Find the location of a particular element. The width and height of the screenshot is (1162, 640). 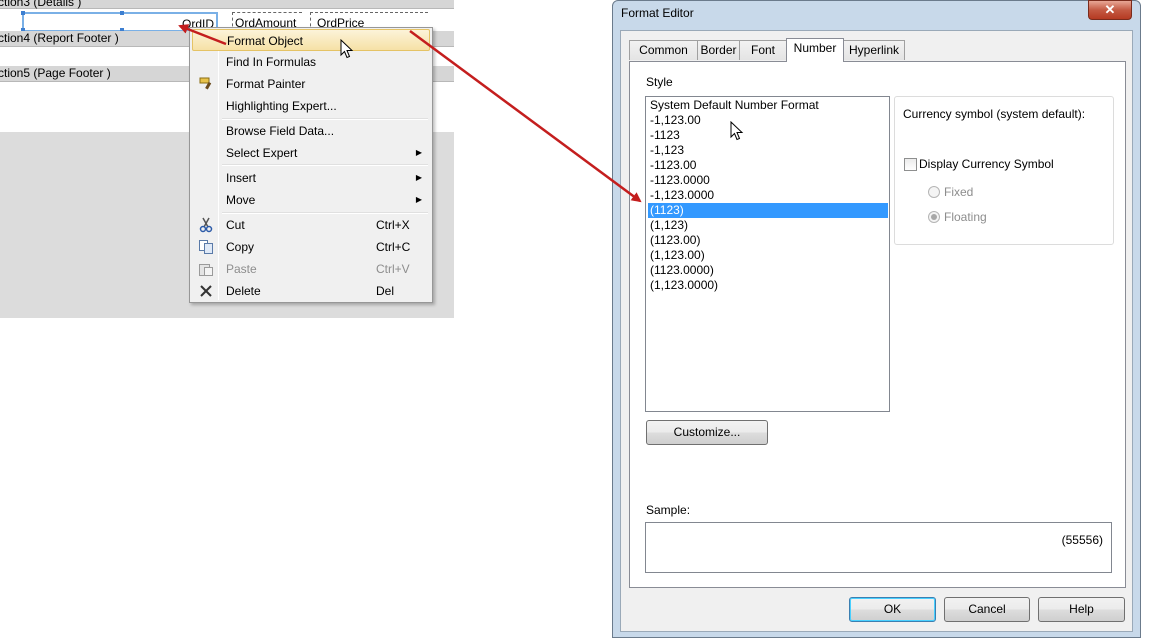

list-item: -1123.00 is located at coordinates (768, 165).